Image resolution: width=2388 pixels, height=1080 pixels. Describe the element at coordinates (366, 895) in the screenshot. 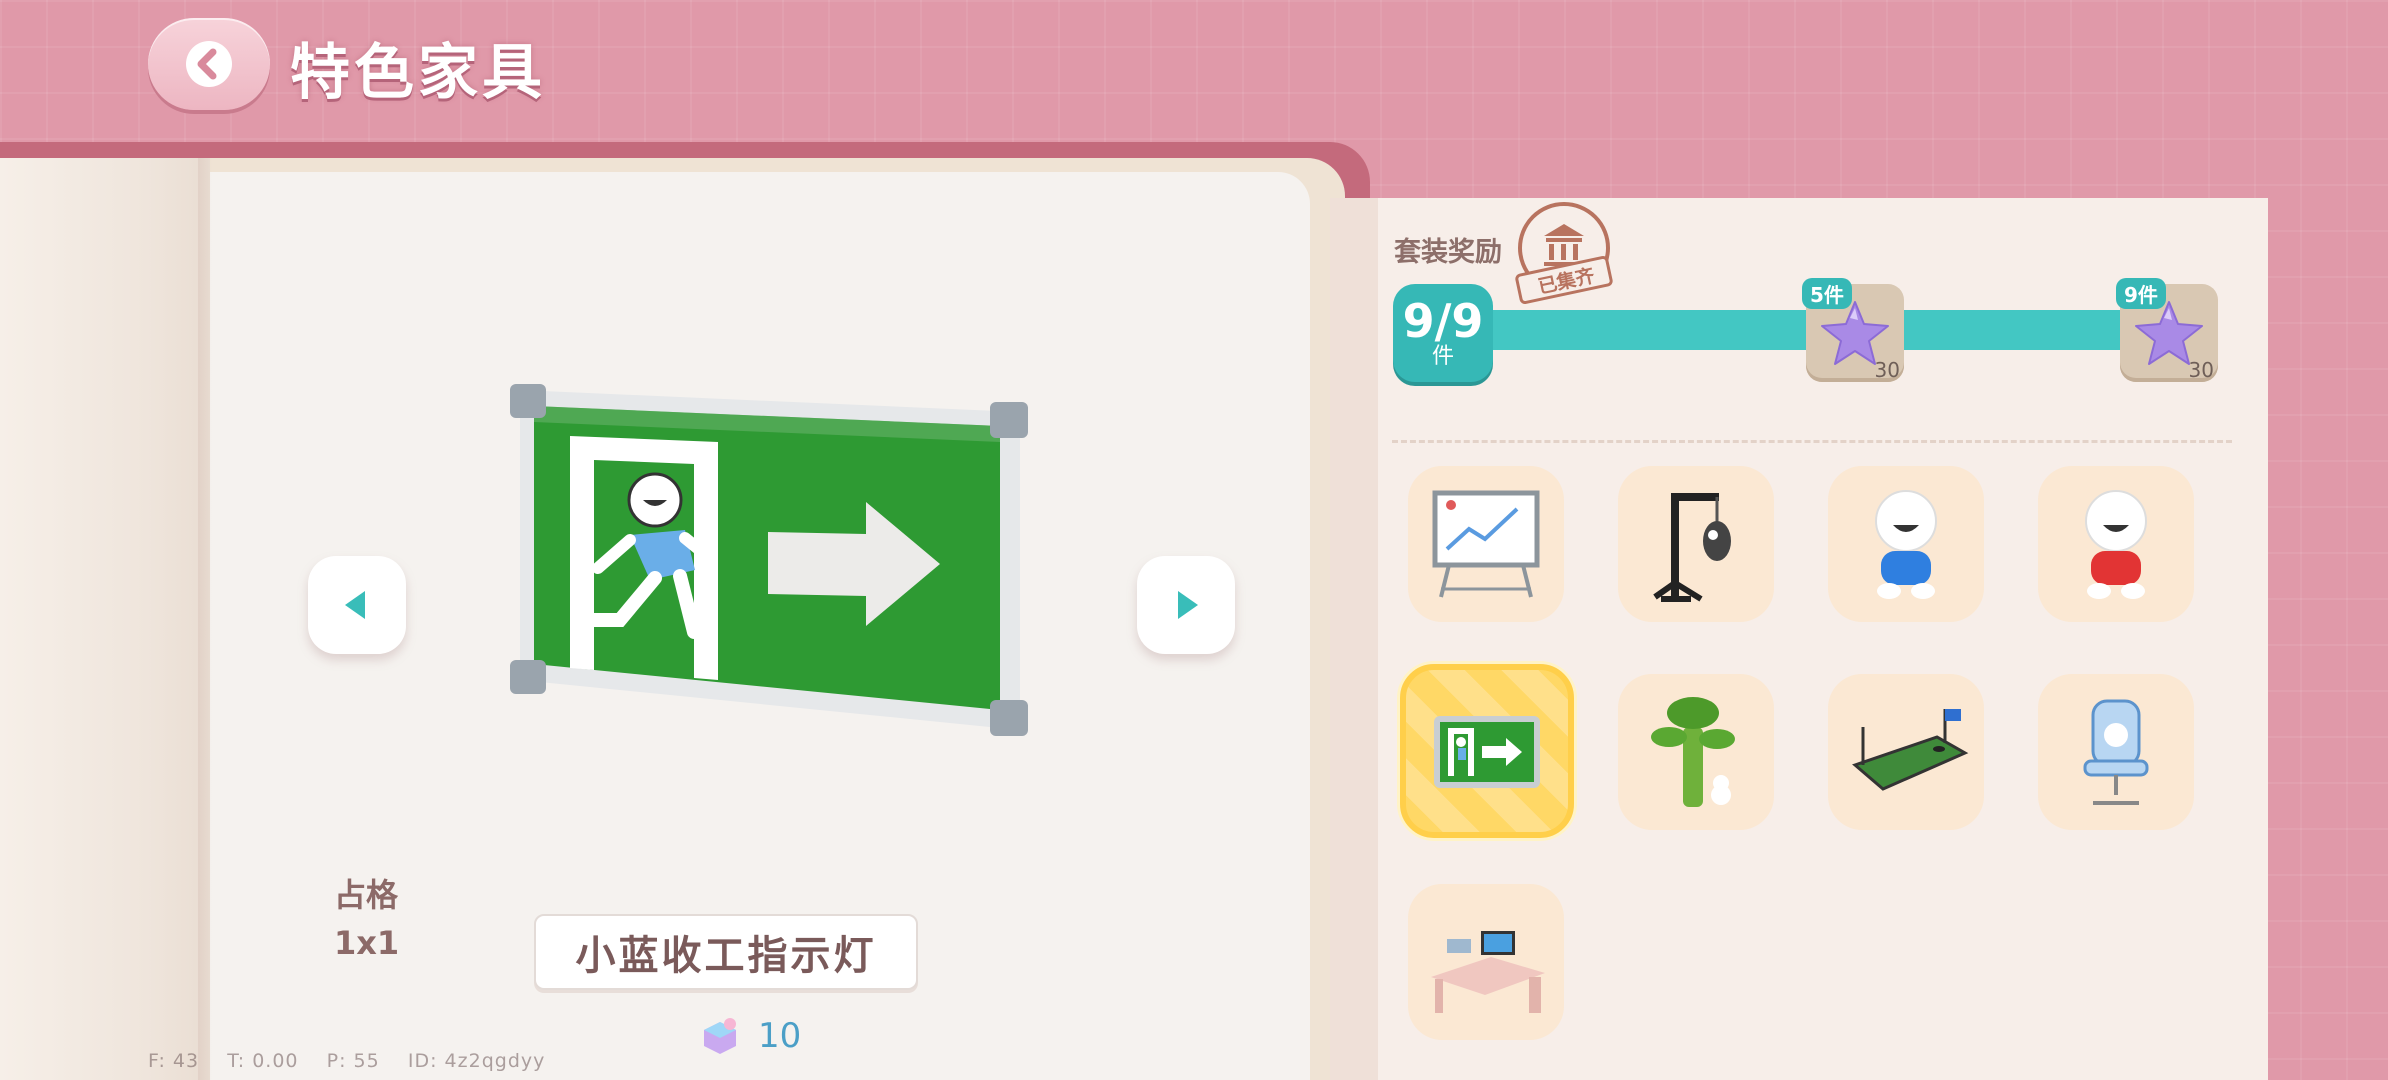

I see `grid-size-label: 占格` at that location.